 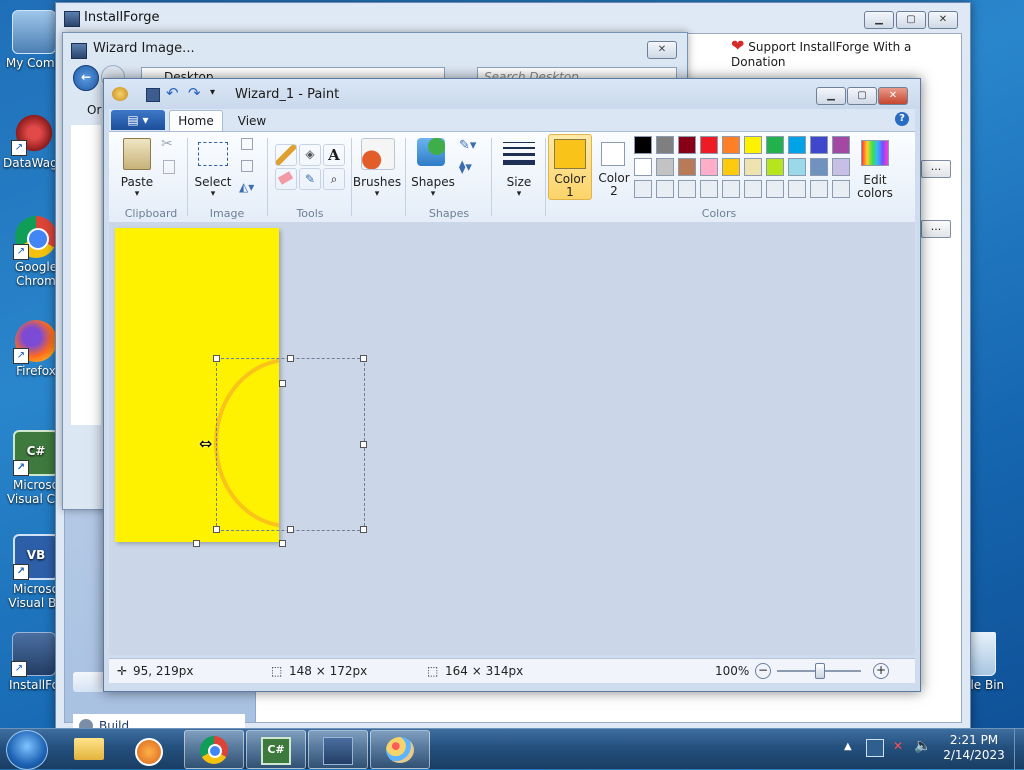 What do you see at coordinates (137, 167) in the screenshot?
I see `paste-button: Paste ▾` at bounding box center [137, 167].